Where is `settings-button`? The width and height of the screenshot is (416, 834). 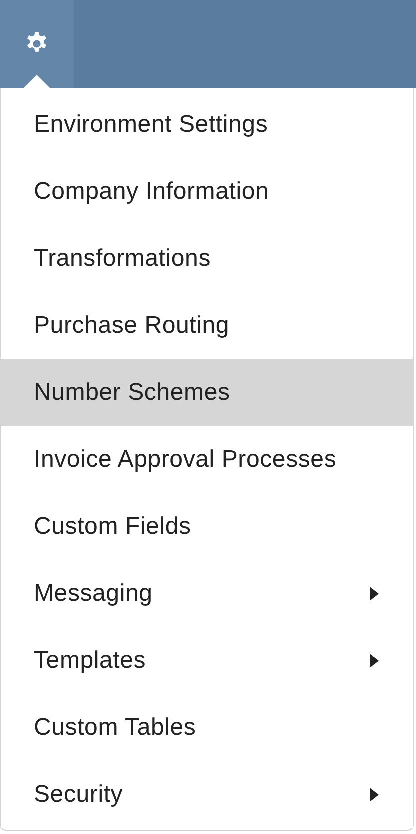
settings-button is located at coordinates (37, 44).